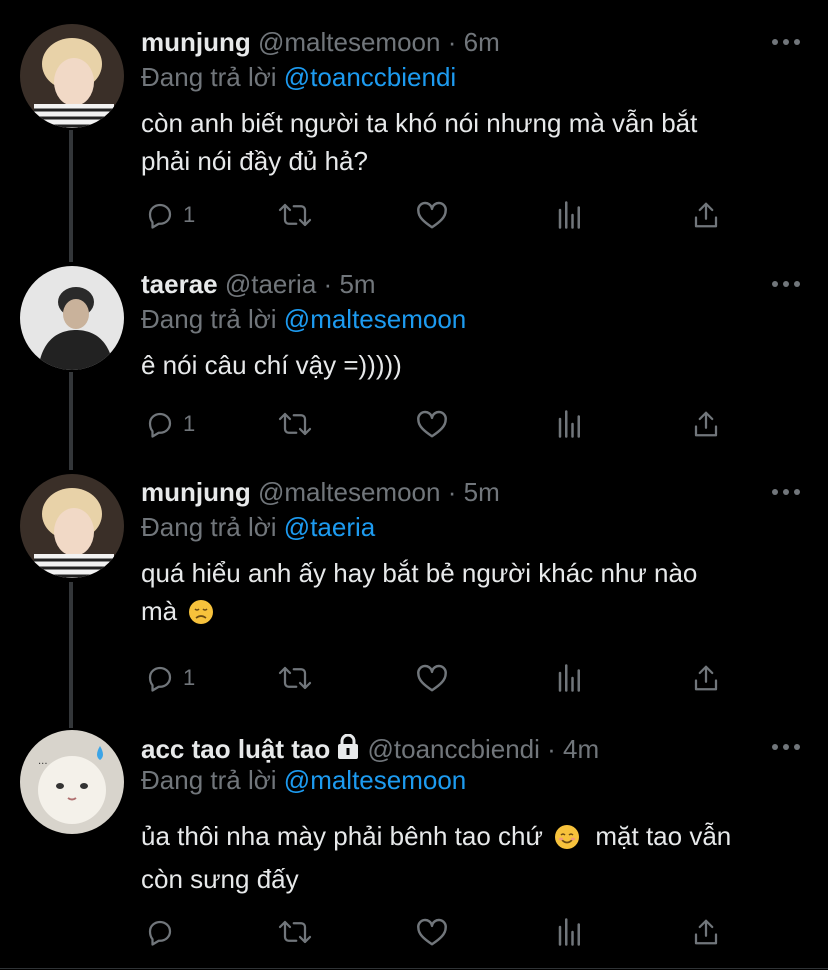 This screenshot has height=970, width=828. What do you see at coordinates (235, 749) in the screenshot?
I see `display-name: acc tao luật tao` at bounding box center [235, 749].